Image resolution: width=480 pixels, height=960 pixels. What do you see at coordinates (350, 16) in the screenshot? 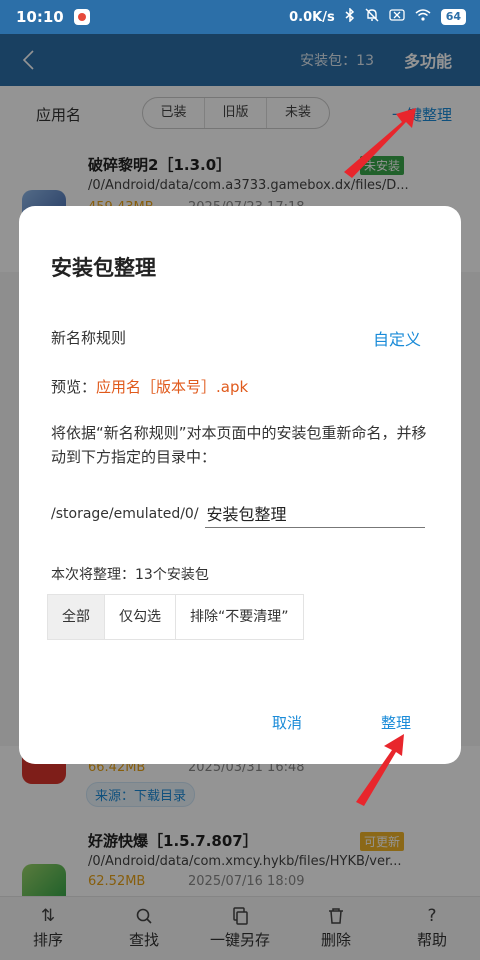
I see `bluetooth-icon` at bounding box center [350, 16].